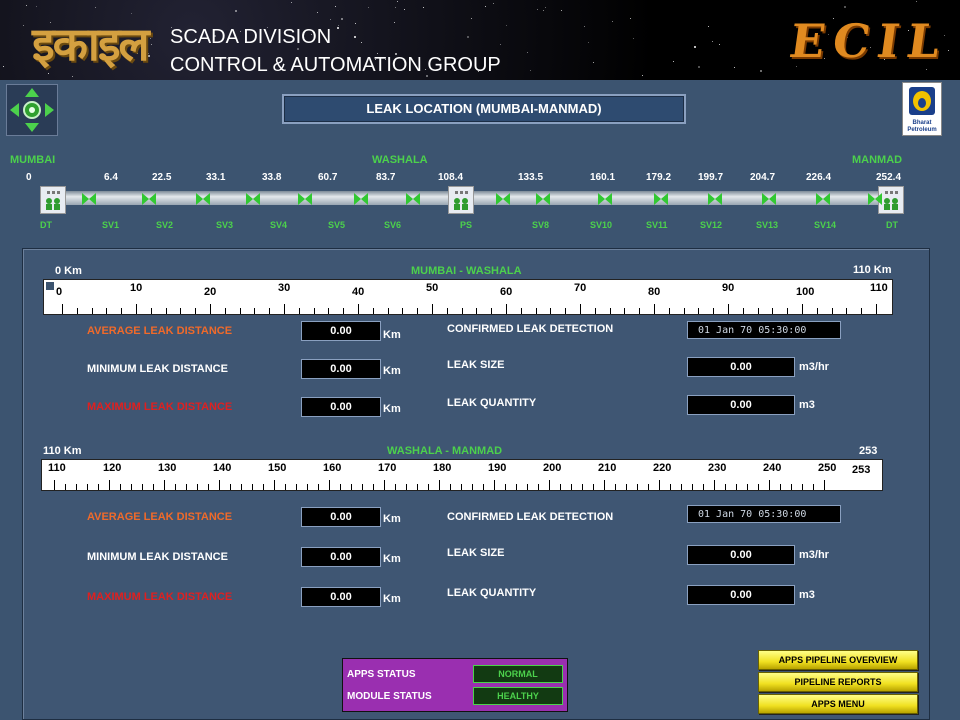 This screenshot has height=720, width=960. Describe the element at coordinates (442, 468) in the screenshot. I see `ruler-number: 180` at that location.